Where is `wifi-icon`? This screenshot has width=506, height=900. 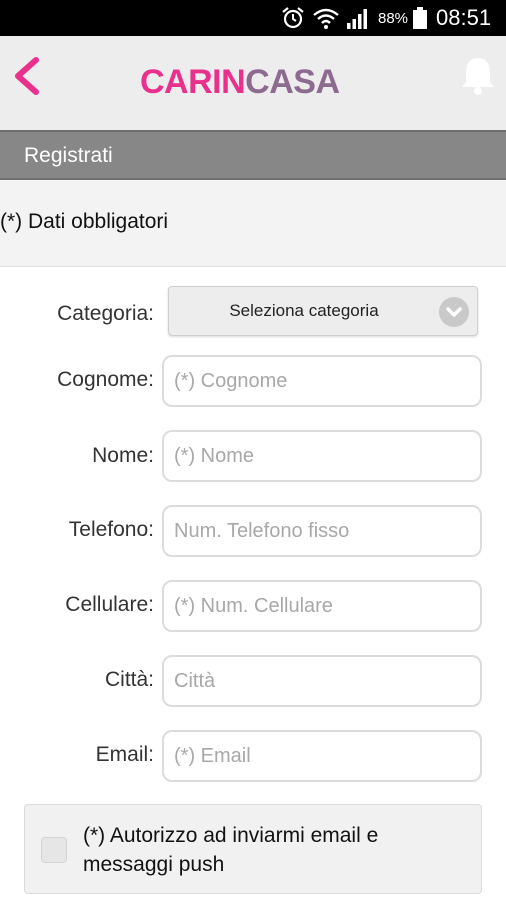 wifi-icon is located at coordinates (326, 18).